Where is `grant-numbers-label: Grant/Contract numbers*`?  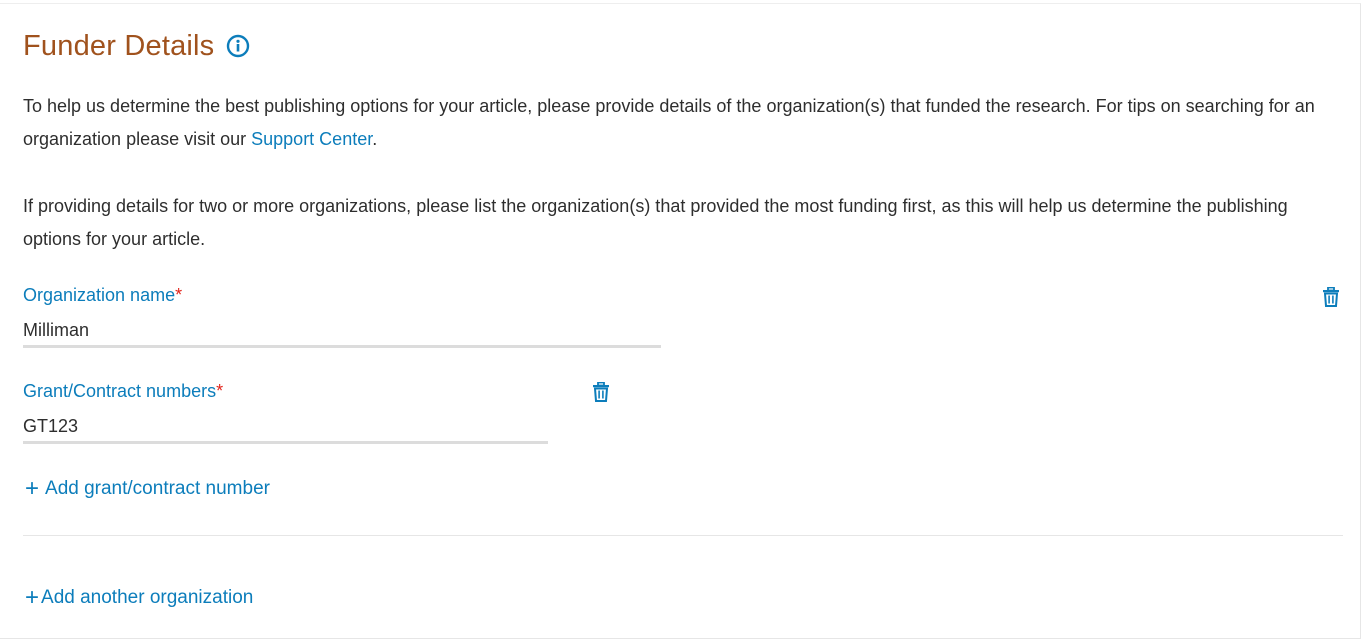 grant-numbers-label: Grant/Contract numbers* is located at coordinates (123, 391).